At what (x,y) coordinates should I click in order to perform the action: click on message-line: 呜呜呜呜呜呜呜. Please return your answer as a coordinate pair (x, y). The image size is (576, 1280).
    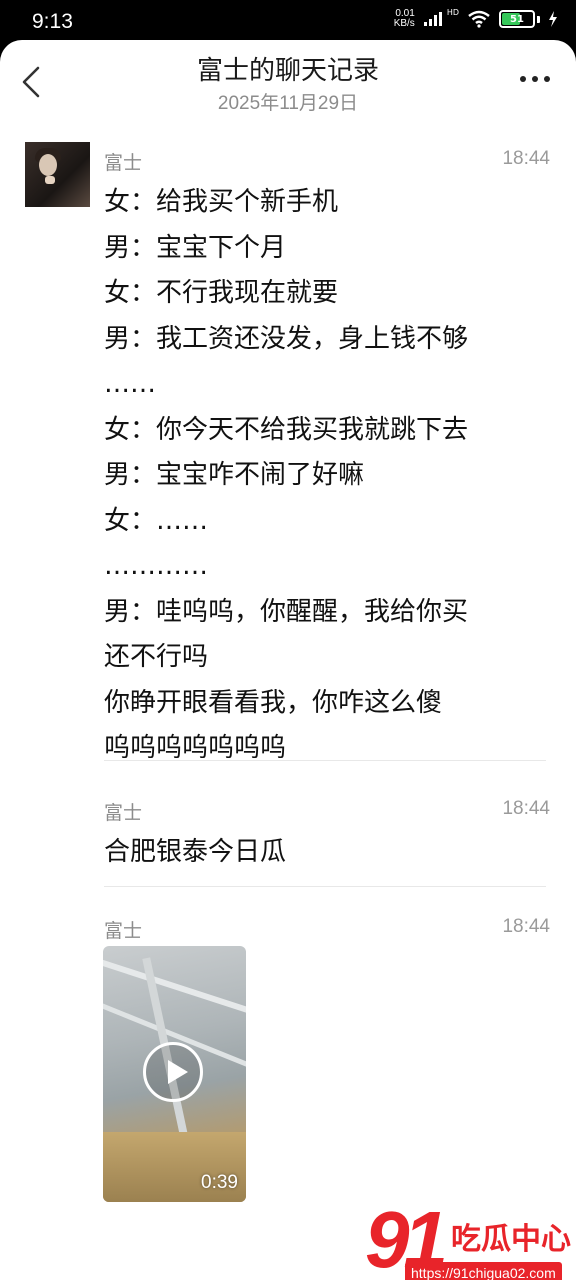
    Looking at the image, I should click on (195, 748).